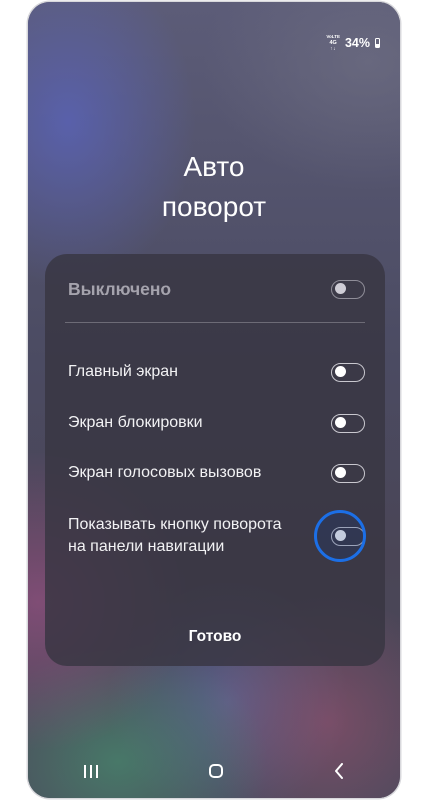  Describe the element at coordinates (214, 187) in the screenshot. I see `dialog-title: Авто поворот` at that location.